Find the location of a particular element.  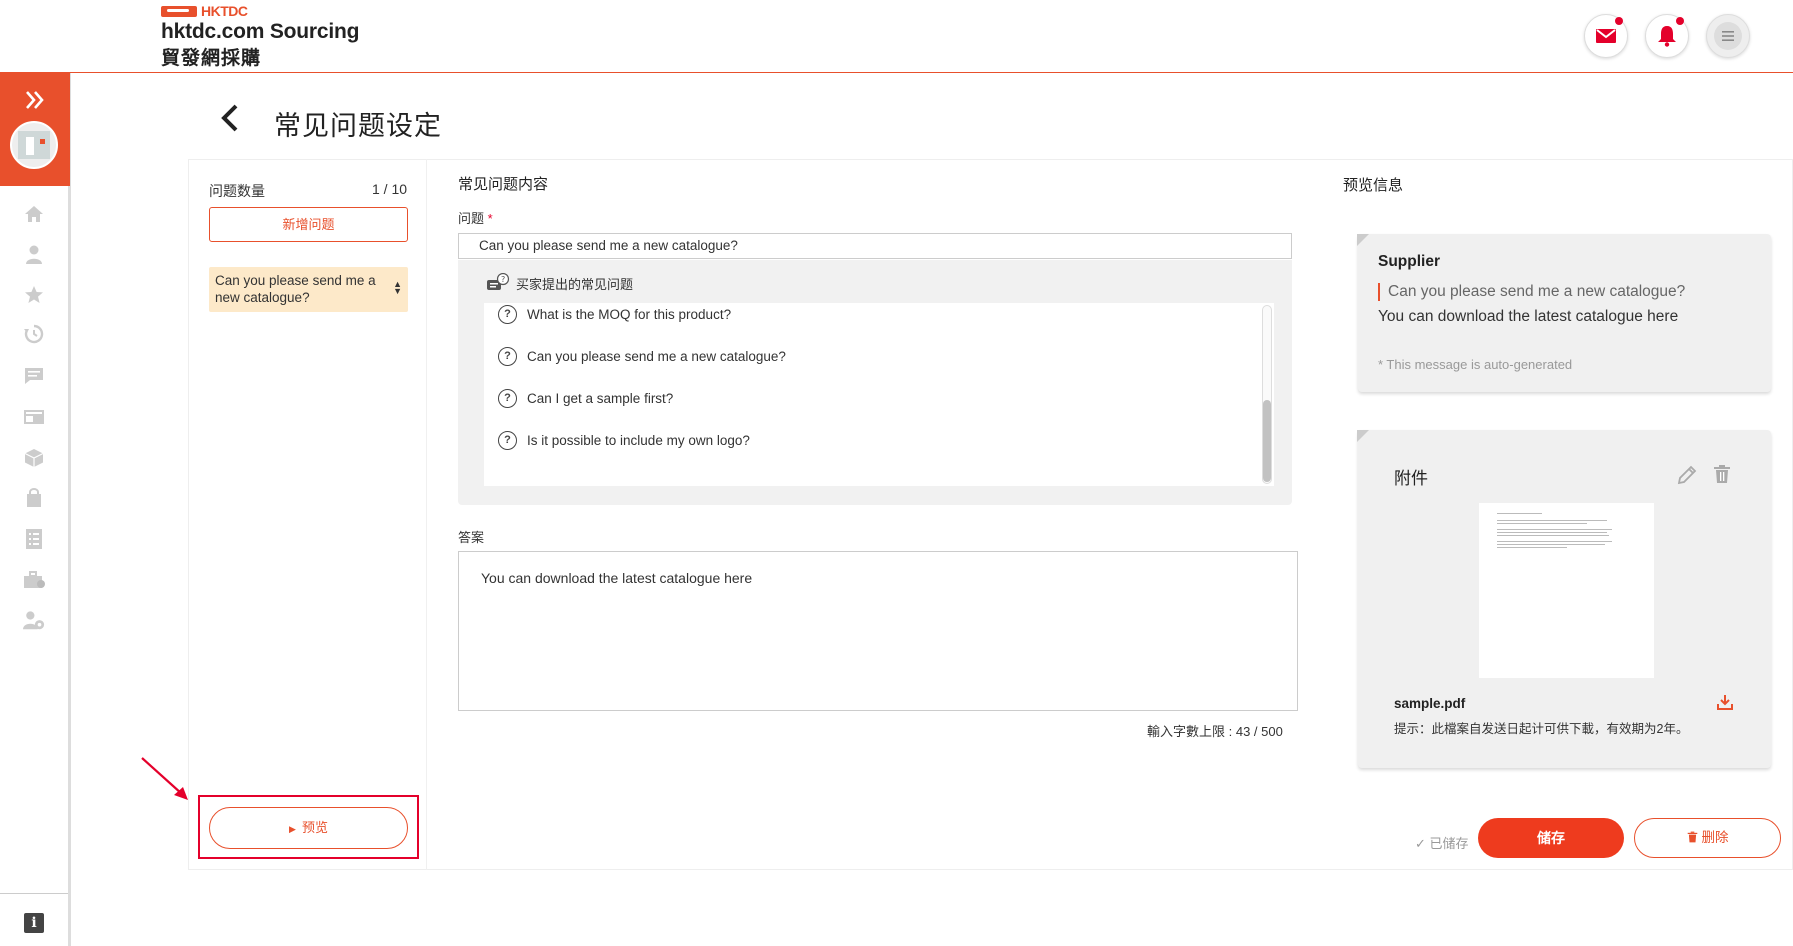

question-count-value: 1 / 10 is located at coordinates (390, 189).